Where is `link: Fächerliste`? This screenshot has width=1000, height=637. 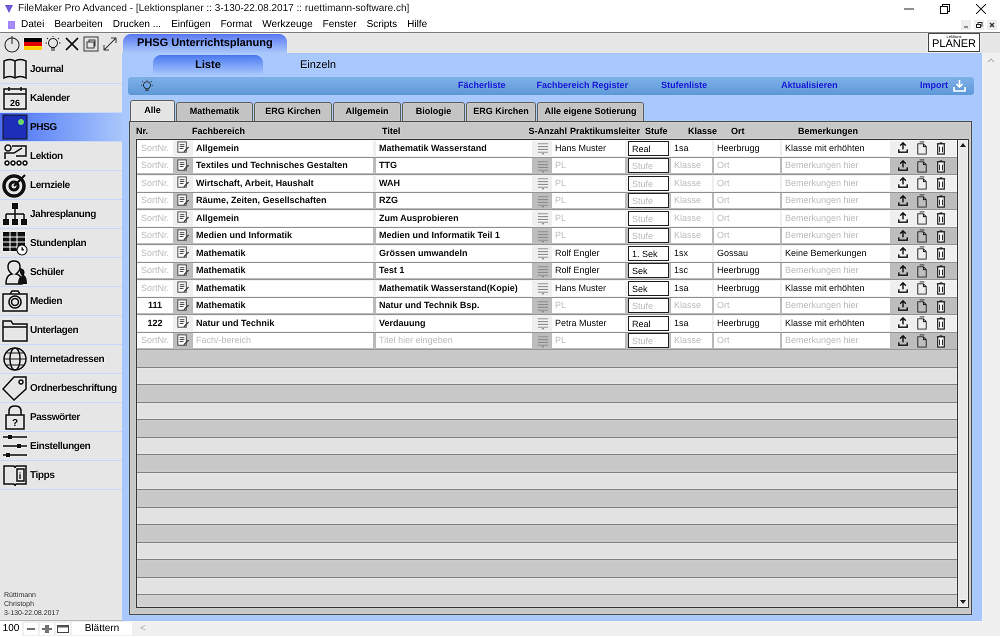
link: Fächerliste is located at coordinates (482, 86).